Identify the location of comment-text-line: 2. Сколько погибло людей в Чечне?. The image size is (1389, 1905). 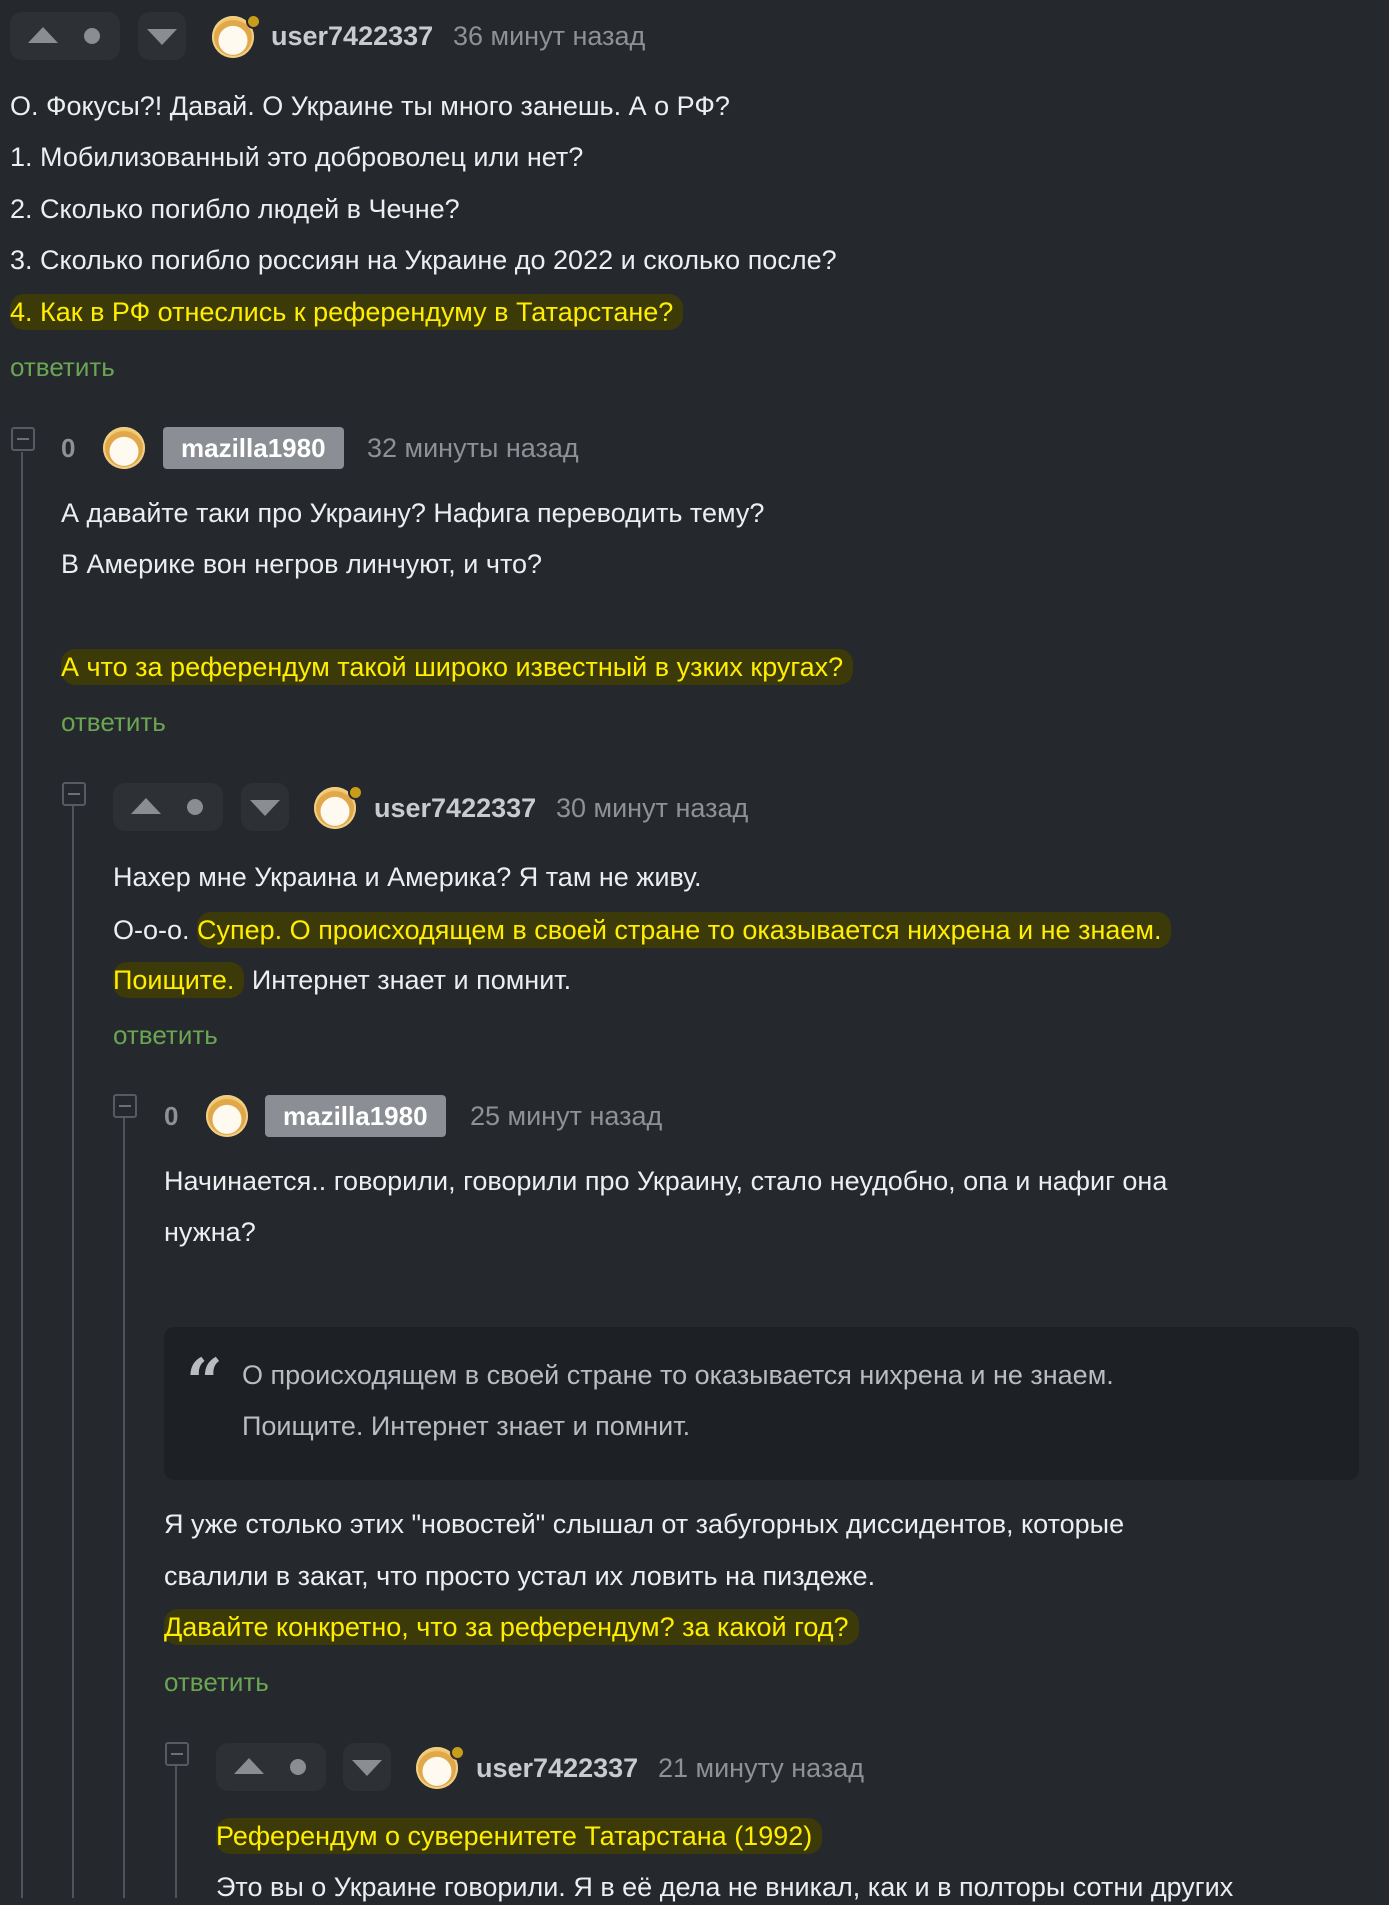
(235, 209).